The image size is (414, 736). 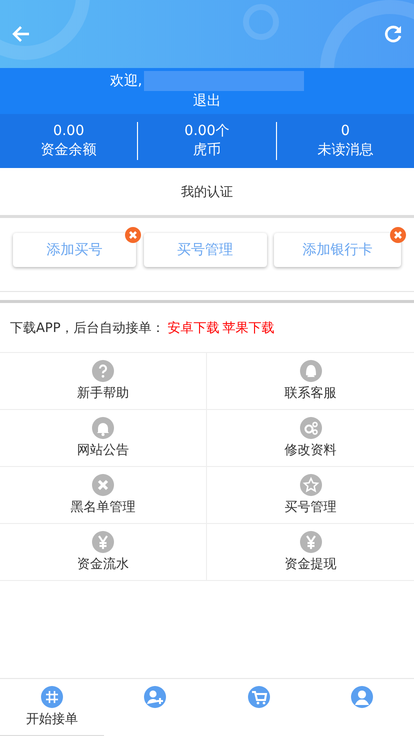 What do you see at coordinates (207, 101) in the screenshot?
I see `logout-link: 退出` at bounding box center [207, 101].